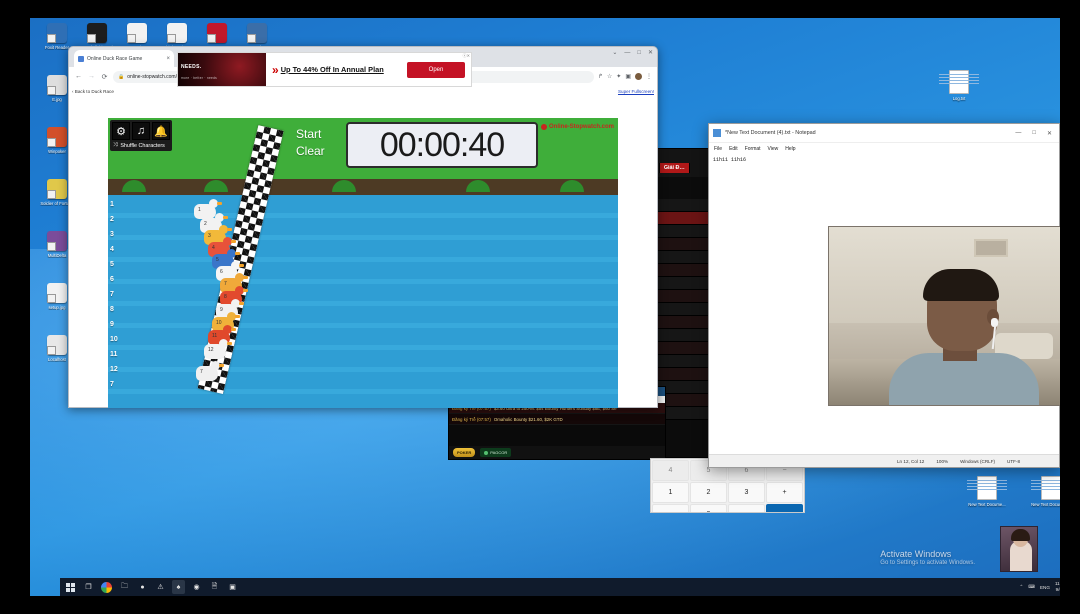 Image resolution: width=1080 pixels, height=614 pixels. Describe the element at coordinates (1021, 587) in the screenshot. I see `show-hidden-icons-chevron-icon: ⌃` at that location.